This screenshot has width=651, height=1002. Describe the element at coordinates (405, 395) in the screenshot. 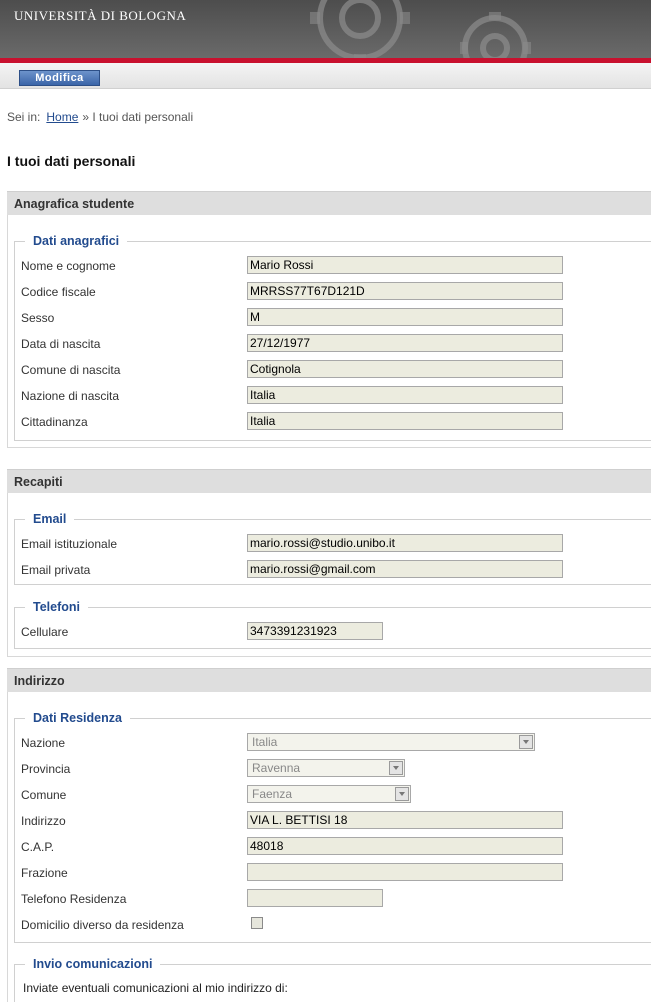

I see `field-nazione-nascita: Italia` at that location.